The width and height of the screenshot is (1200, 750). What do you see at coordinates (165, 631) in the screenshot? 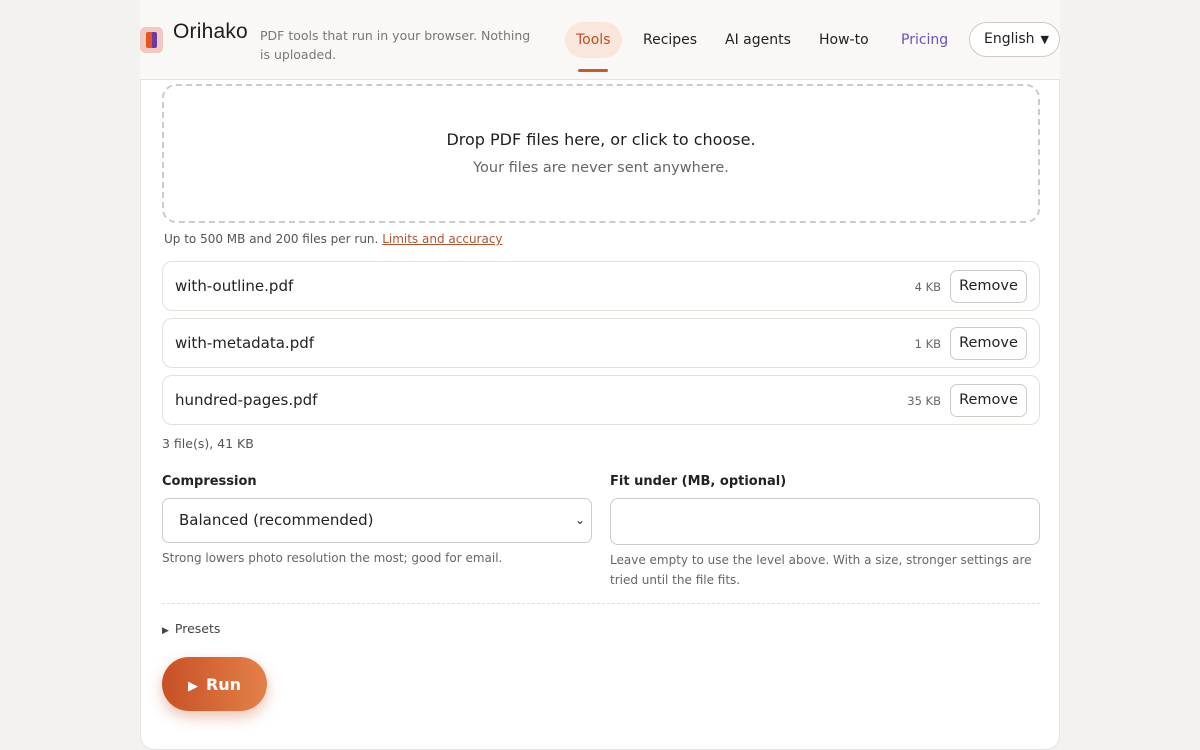
I see `caret-right-icon: ▶` at bounding box center [165, 631].